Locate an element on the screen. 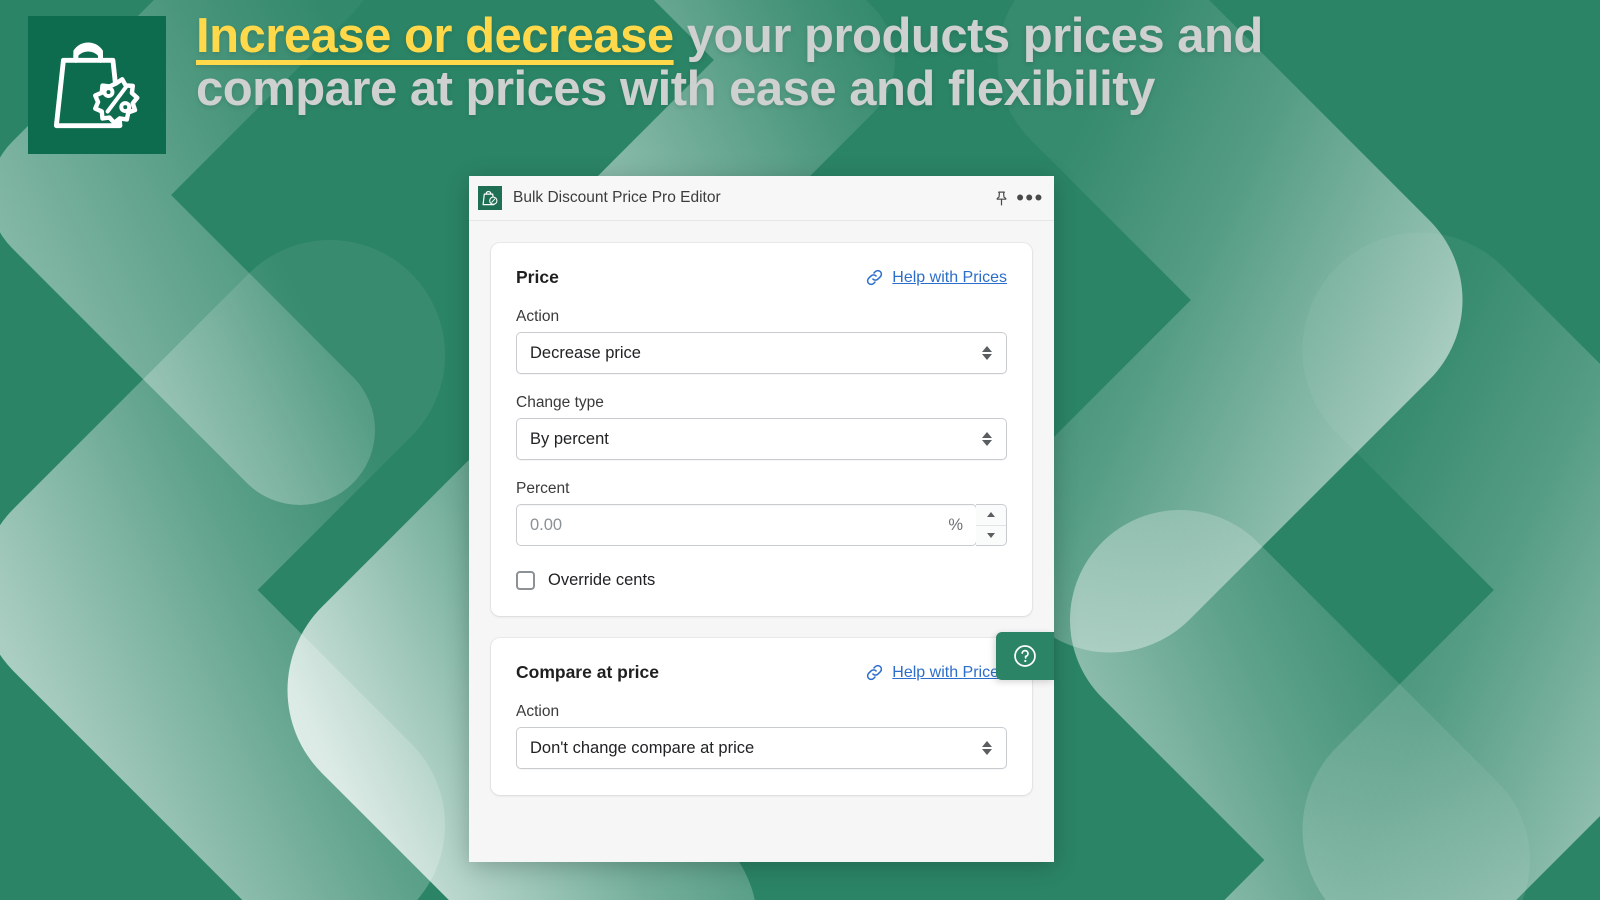 Image resolution: width=1600 pixels, height=900 pixels. compare-action-label: Action is located at coordinates (538, 711).